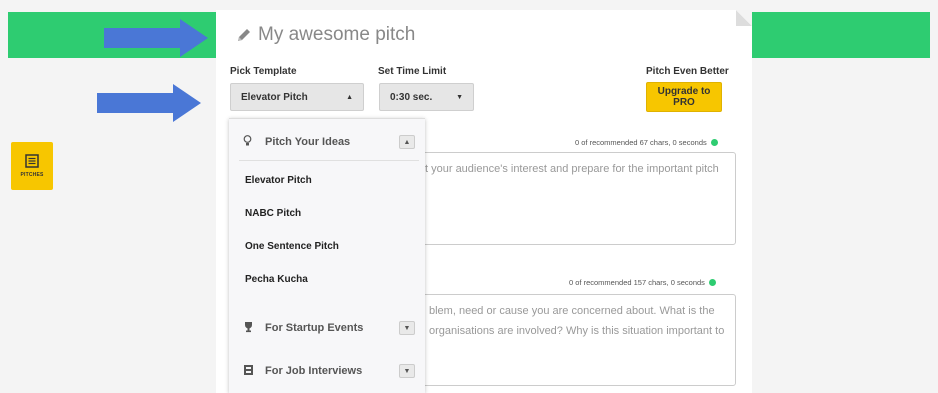 The image size is (938, 393). Describe the element at coordinates (641, 142) in the screenshot. I see `char-counter-text: 0 of recommended 67 chars, 0 seconds` at that location.